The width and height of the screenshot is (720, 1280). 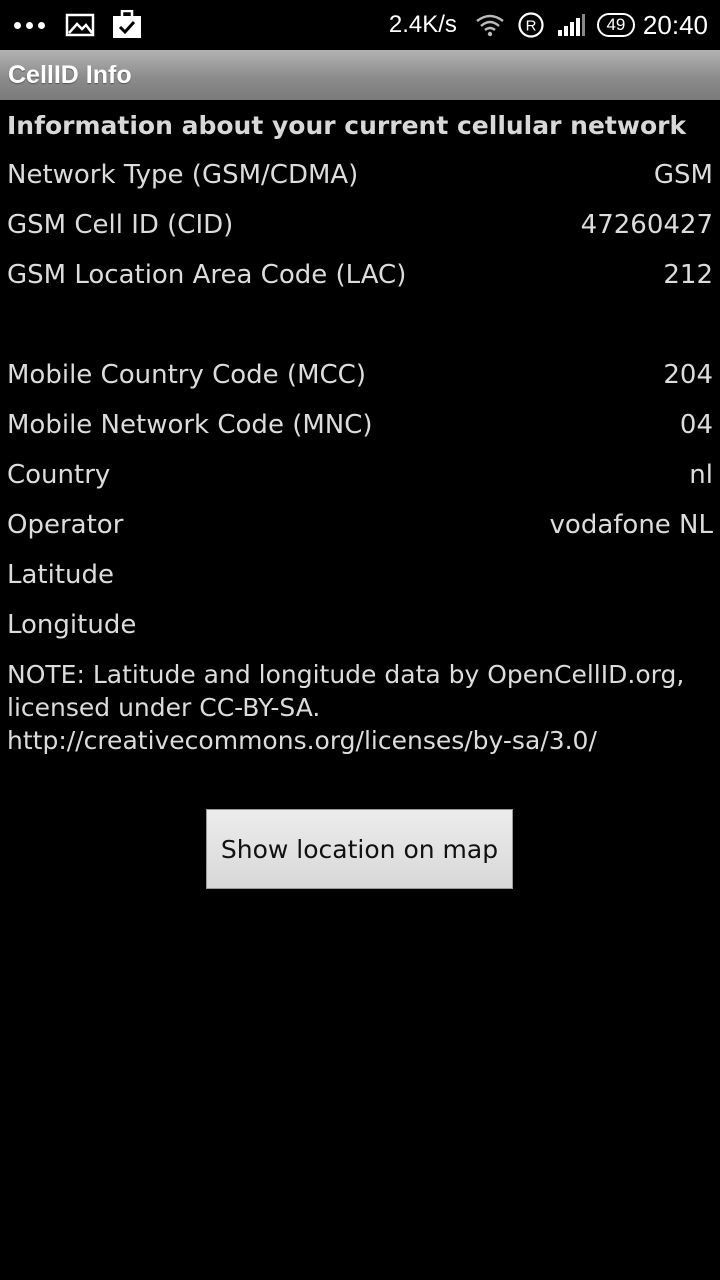 I want to click on roaming-r-icon: R, so click(x=531, y=25).